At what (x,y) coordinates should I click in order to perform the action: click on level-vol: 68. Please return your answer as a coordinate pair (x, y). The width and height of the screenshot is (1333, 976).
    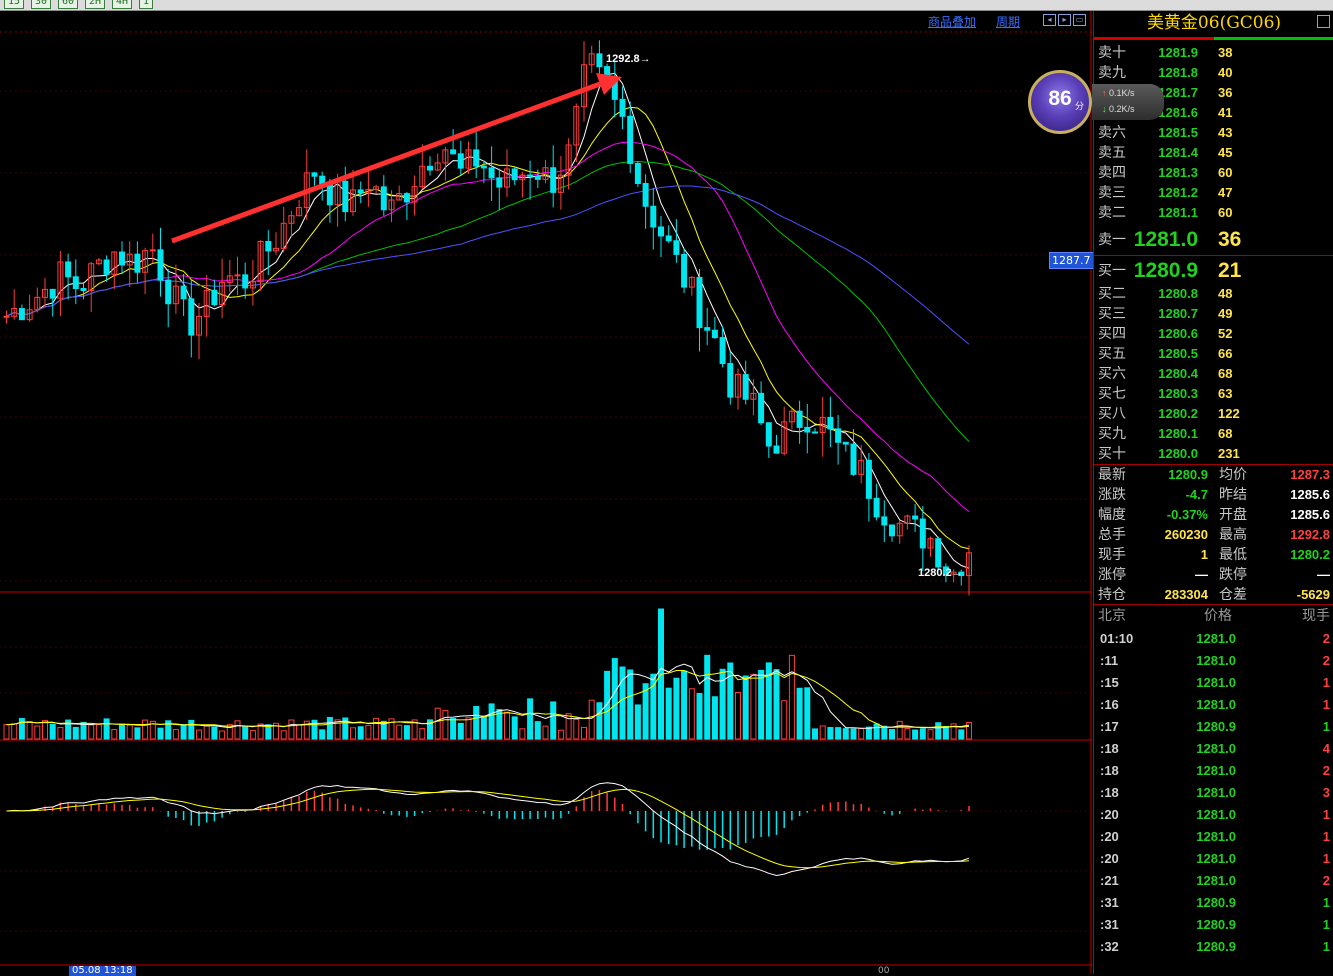
    Looking at the image, I should click on (1225, 433).